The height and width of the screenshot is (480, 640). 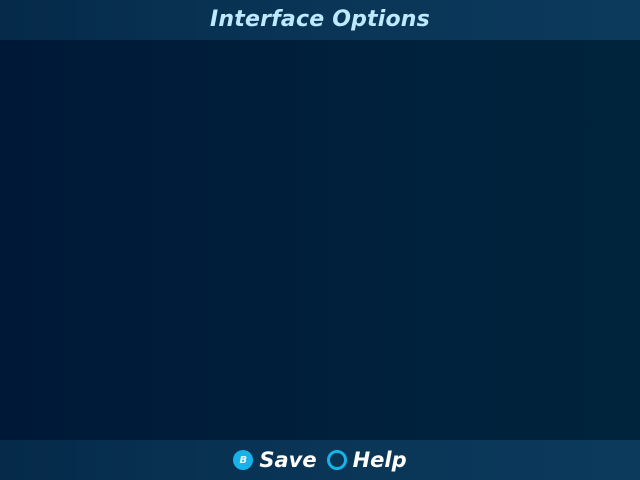 I want to click on page-title: Interface Options, so click(x=320, y=19).